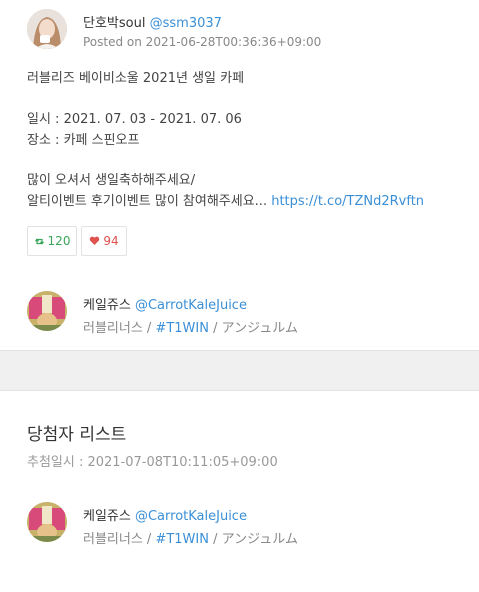  I want to click on entry-tag-suffix: / アンジュルム, so click(253, 328).